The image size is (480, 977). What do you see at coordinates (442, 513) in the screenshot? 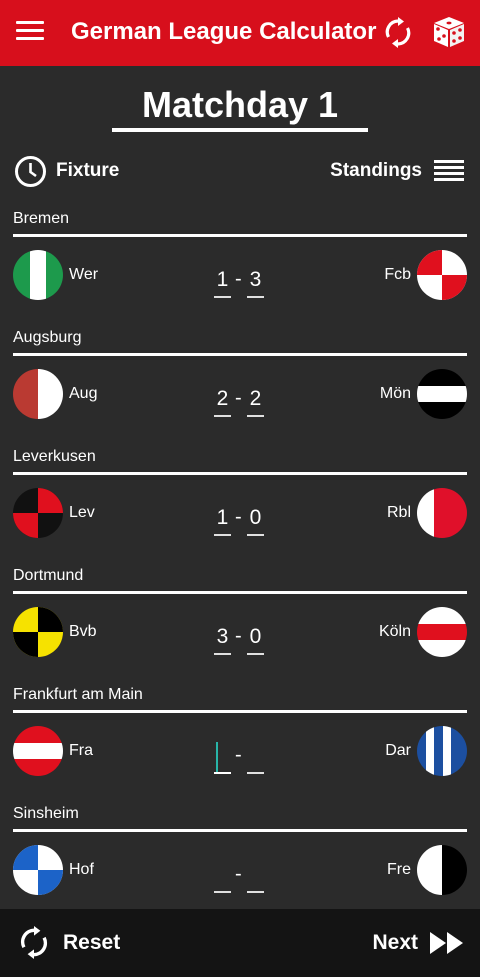
I see `team-logo-rbl` at bounding box center [442, 513].